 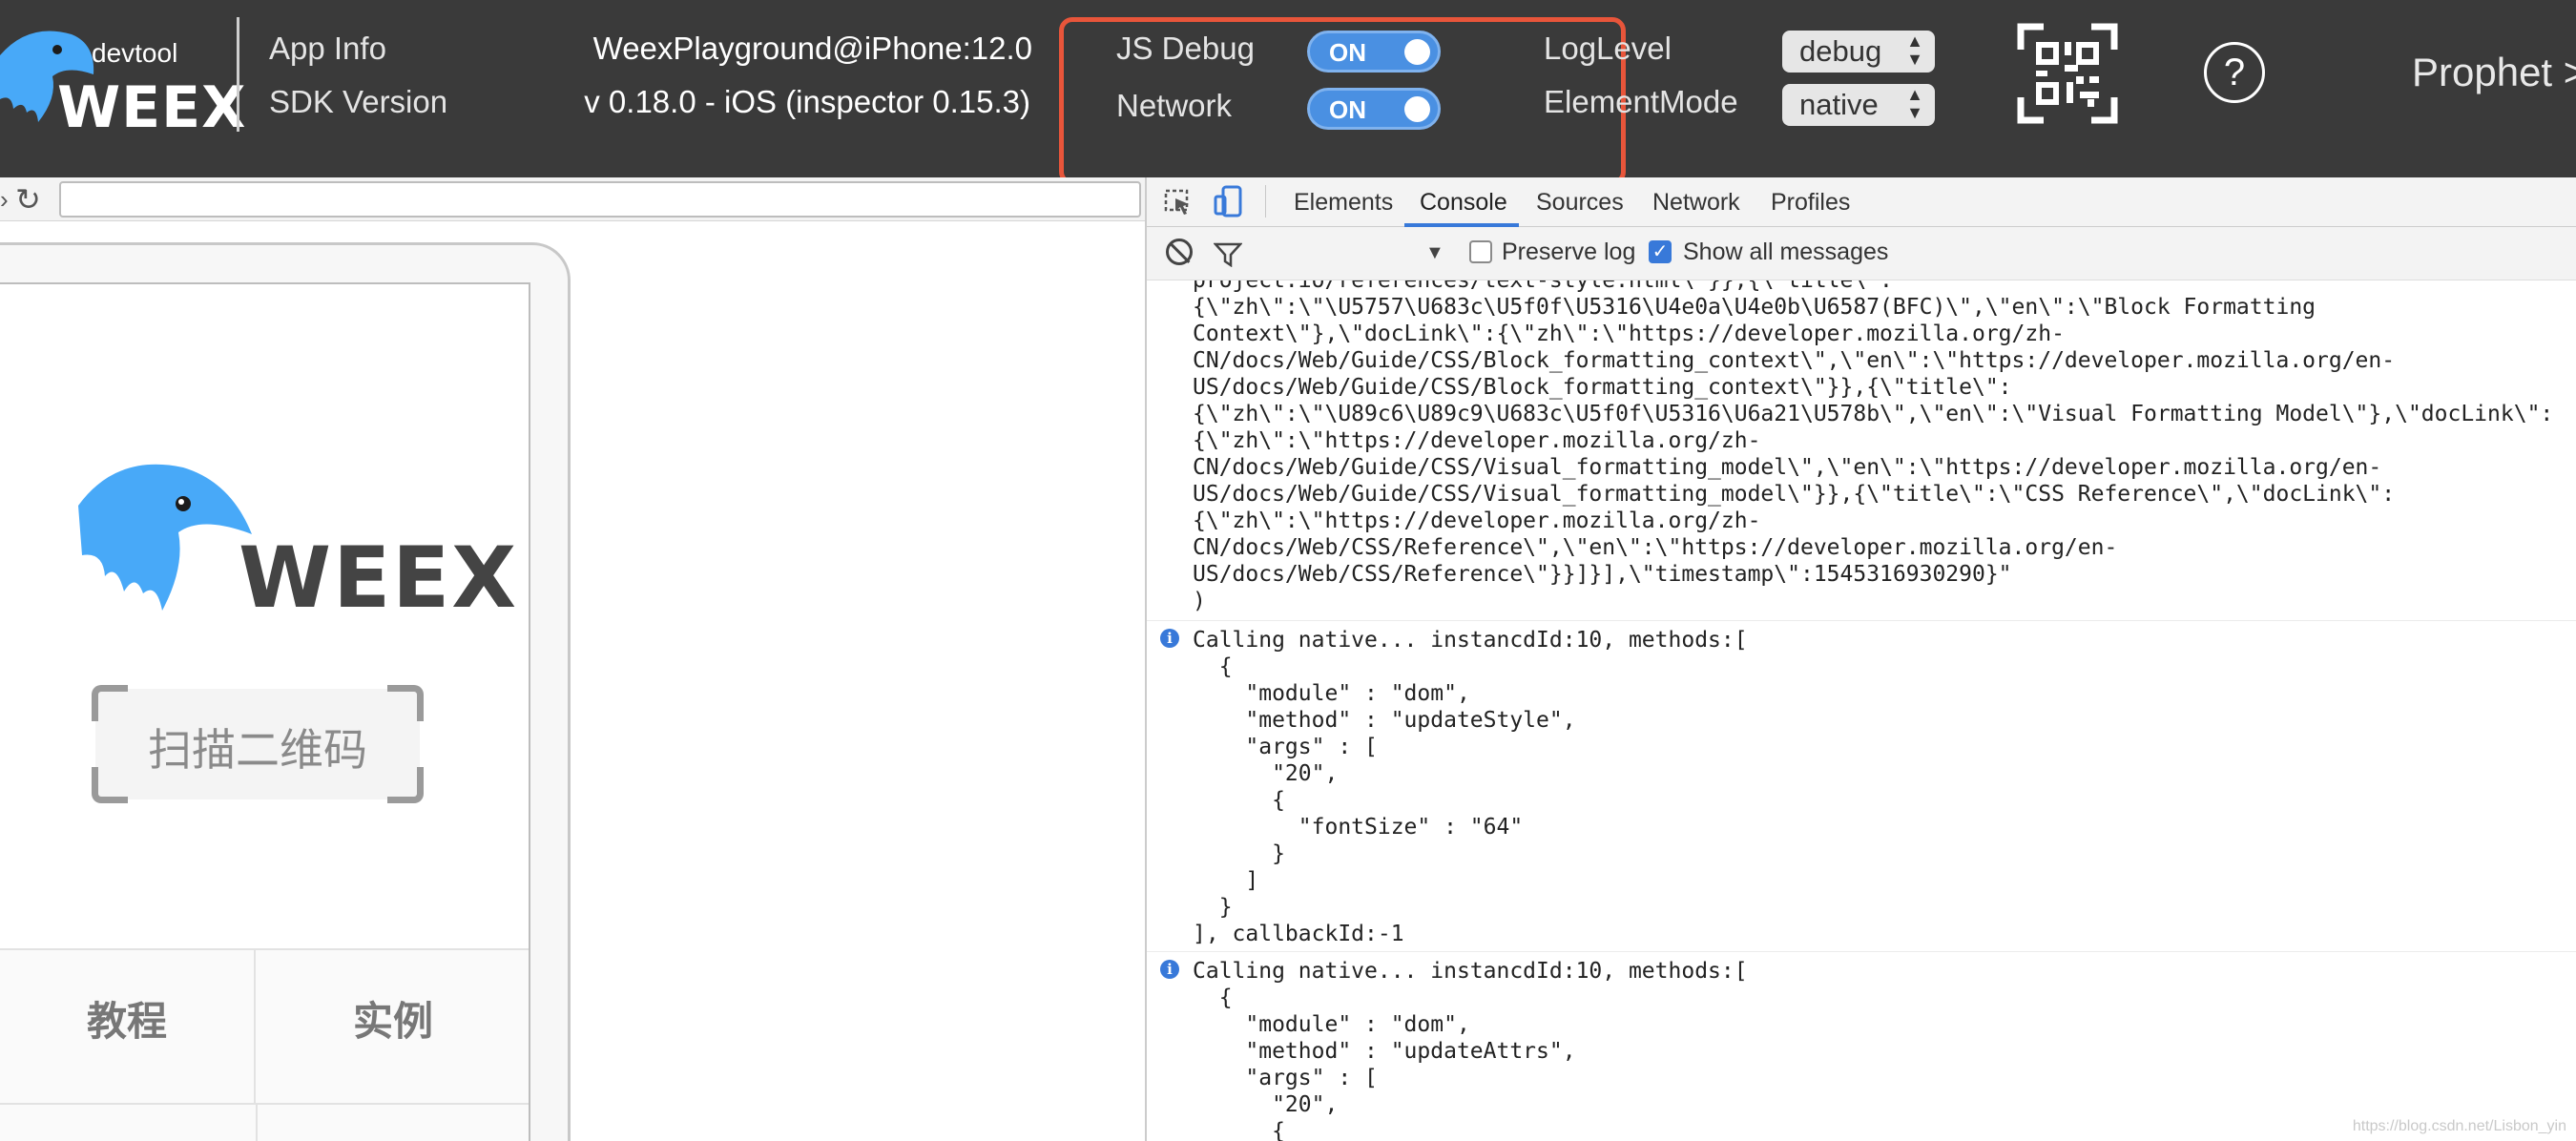 I want to click on log-level-value: debug, so click(x=1840, y=51).